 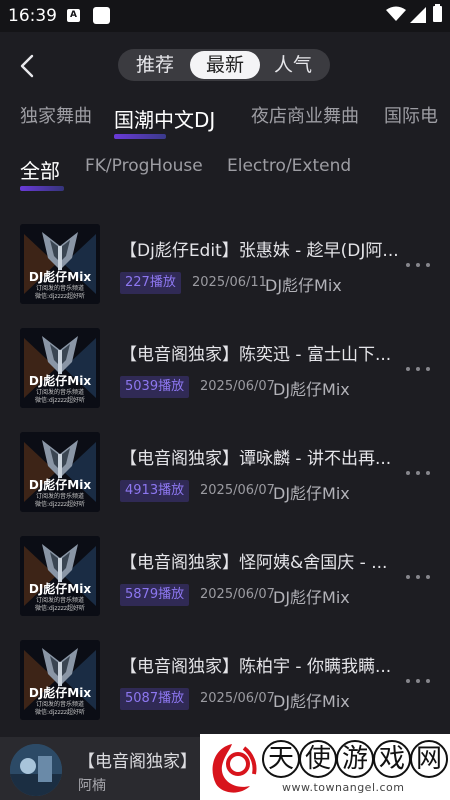 What do you see at coordinates (155, 65) in the screenshot?
I see `segment-recommended: 推荐` at bounding box center [155, 65].